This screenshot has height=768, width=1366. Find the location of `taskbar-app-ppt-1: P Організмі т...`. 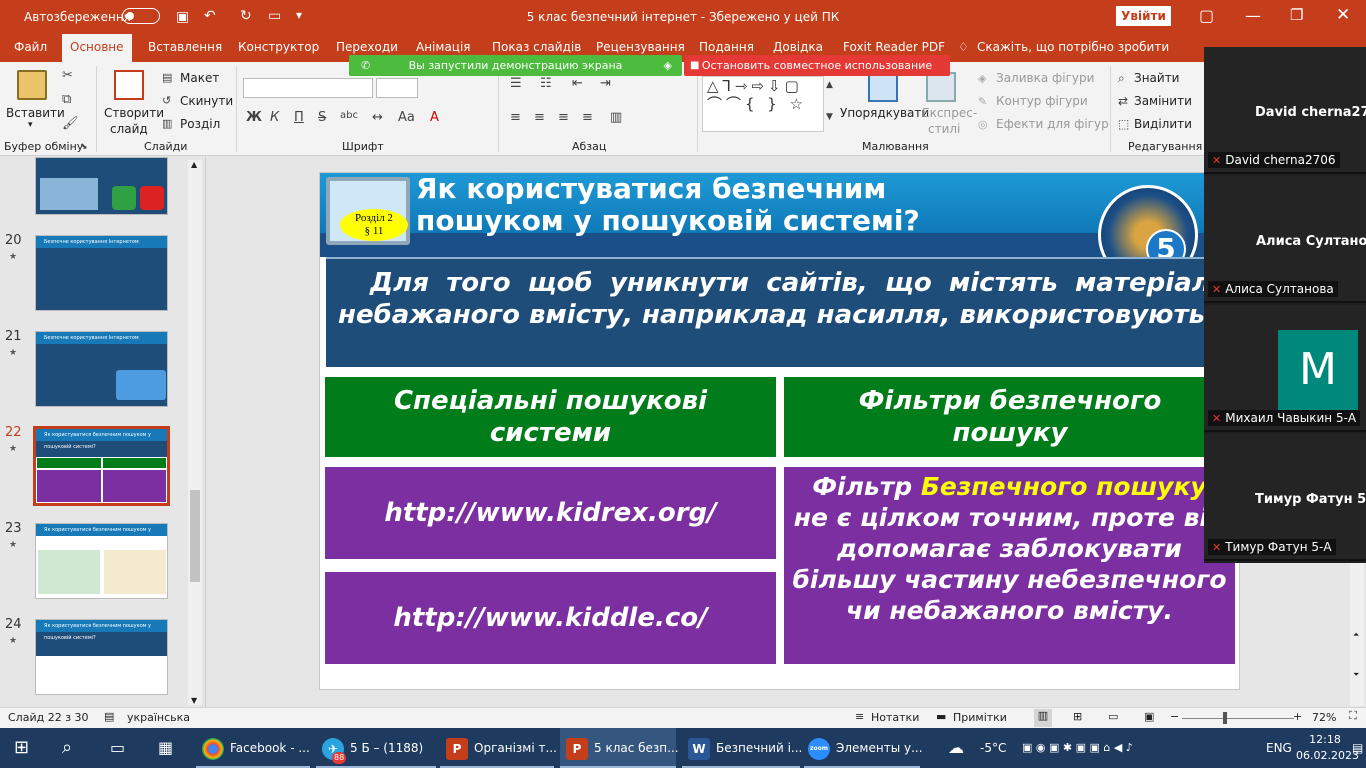

taskbar-app-ppt-1: P Організмі т... is located at coordinates (498, 748).